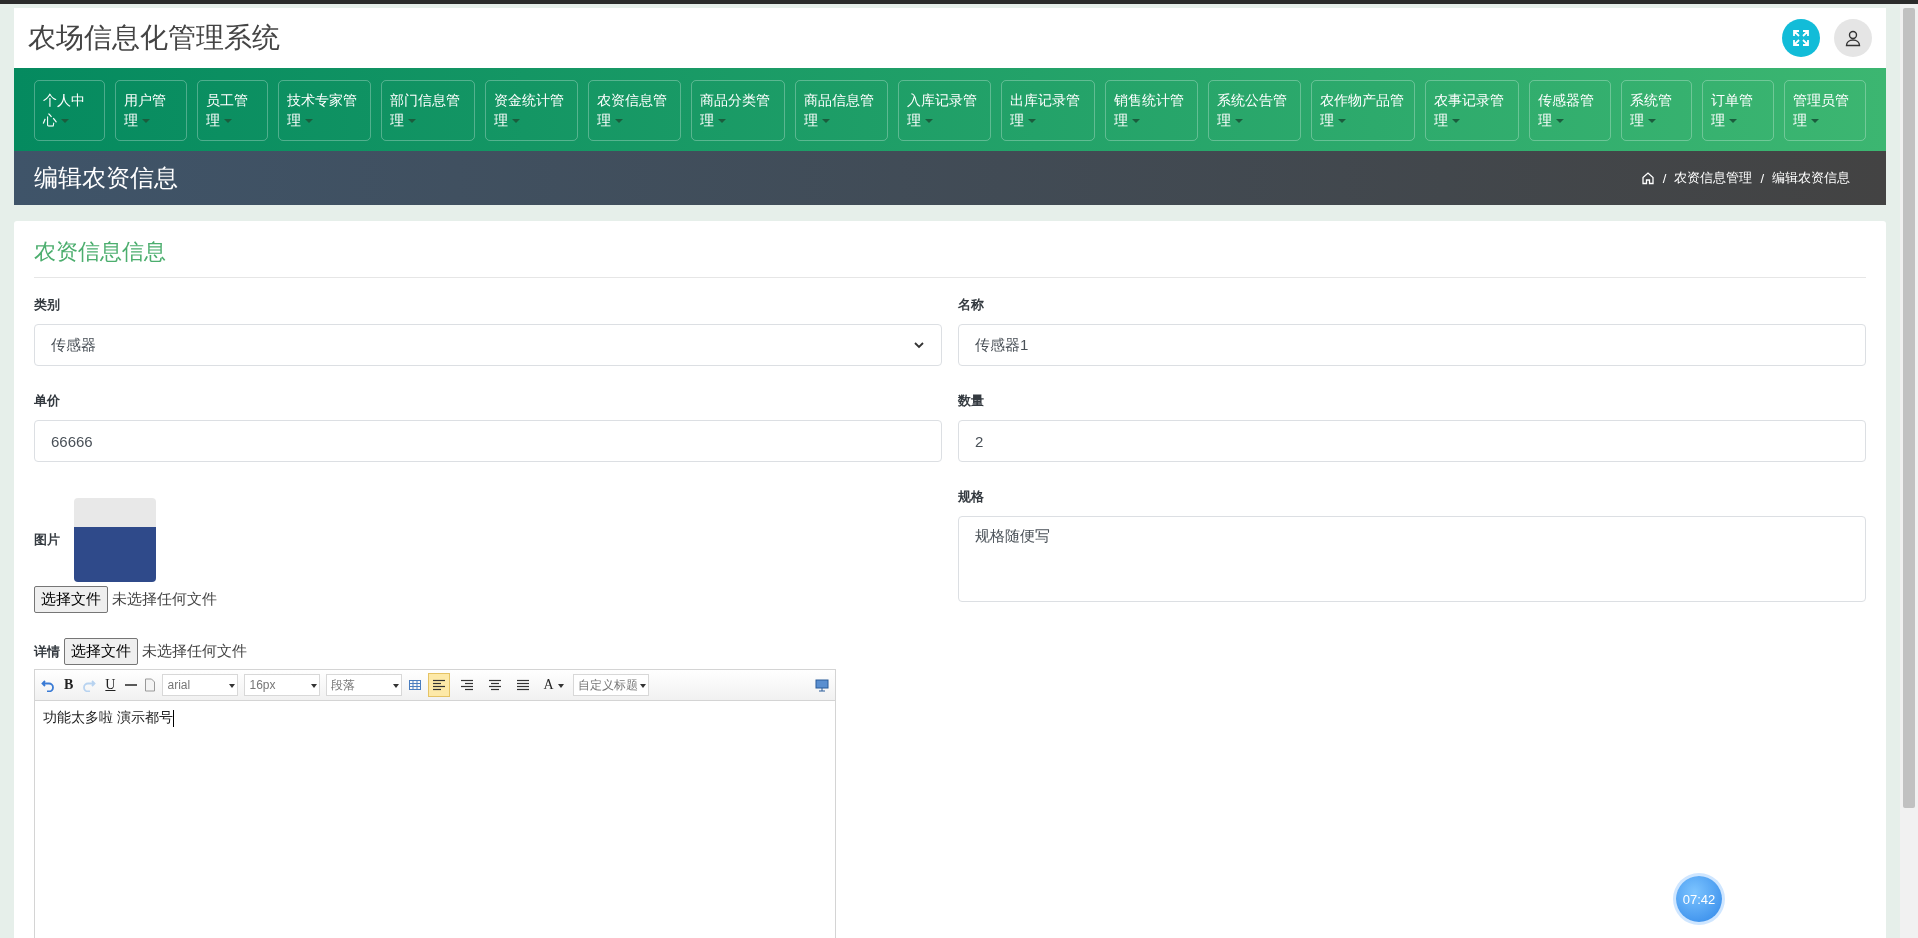  Describe the element at coordinates (106, 178) in the screenshot. I see `page-title: 编辑农资信息` at that location.